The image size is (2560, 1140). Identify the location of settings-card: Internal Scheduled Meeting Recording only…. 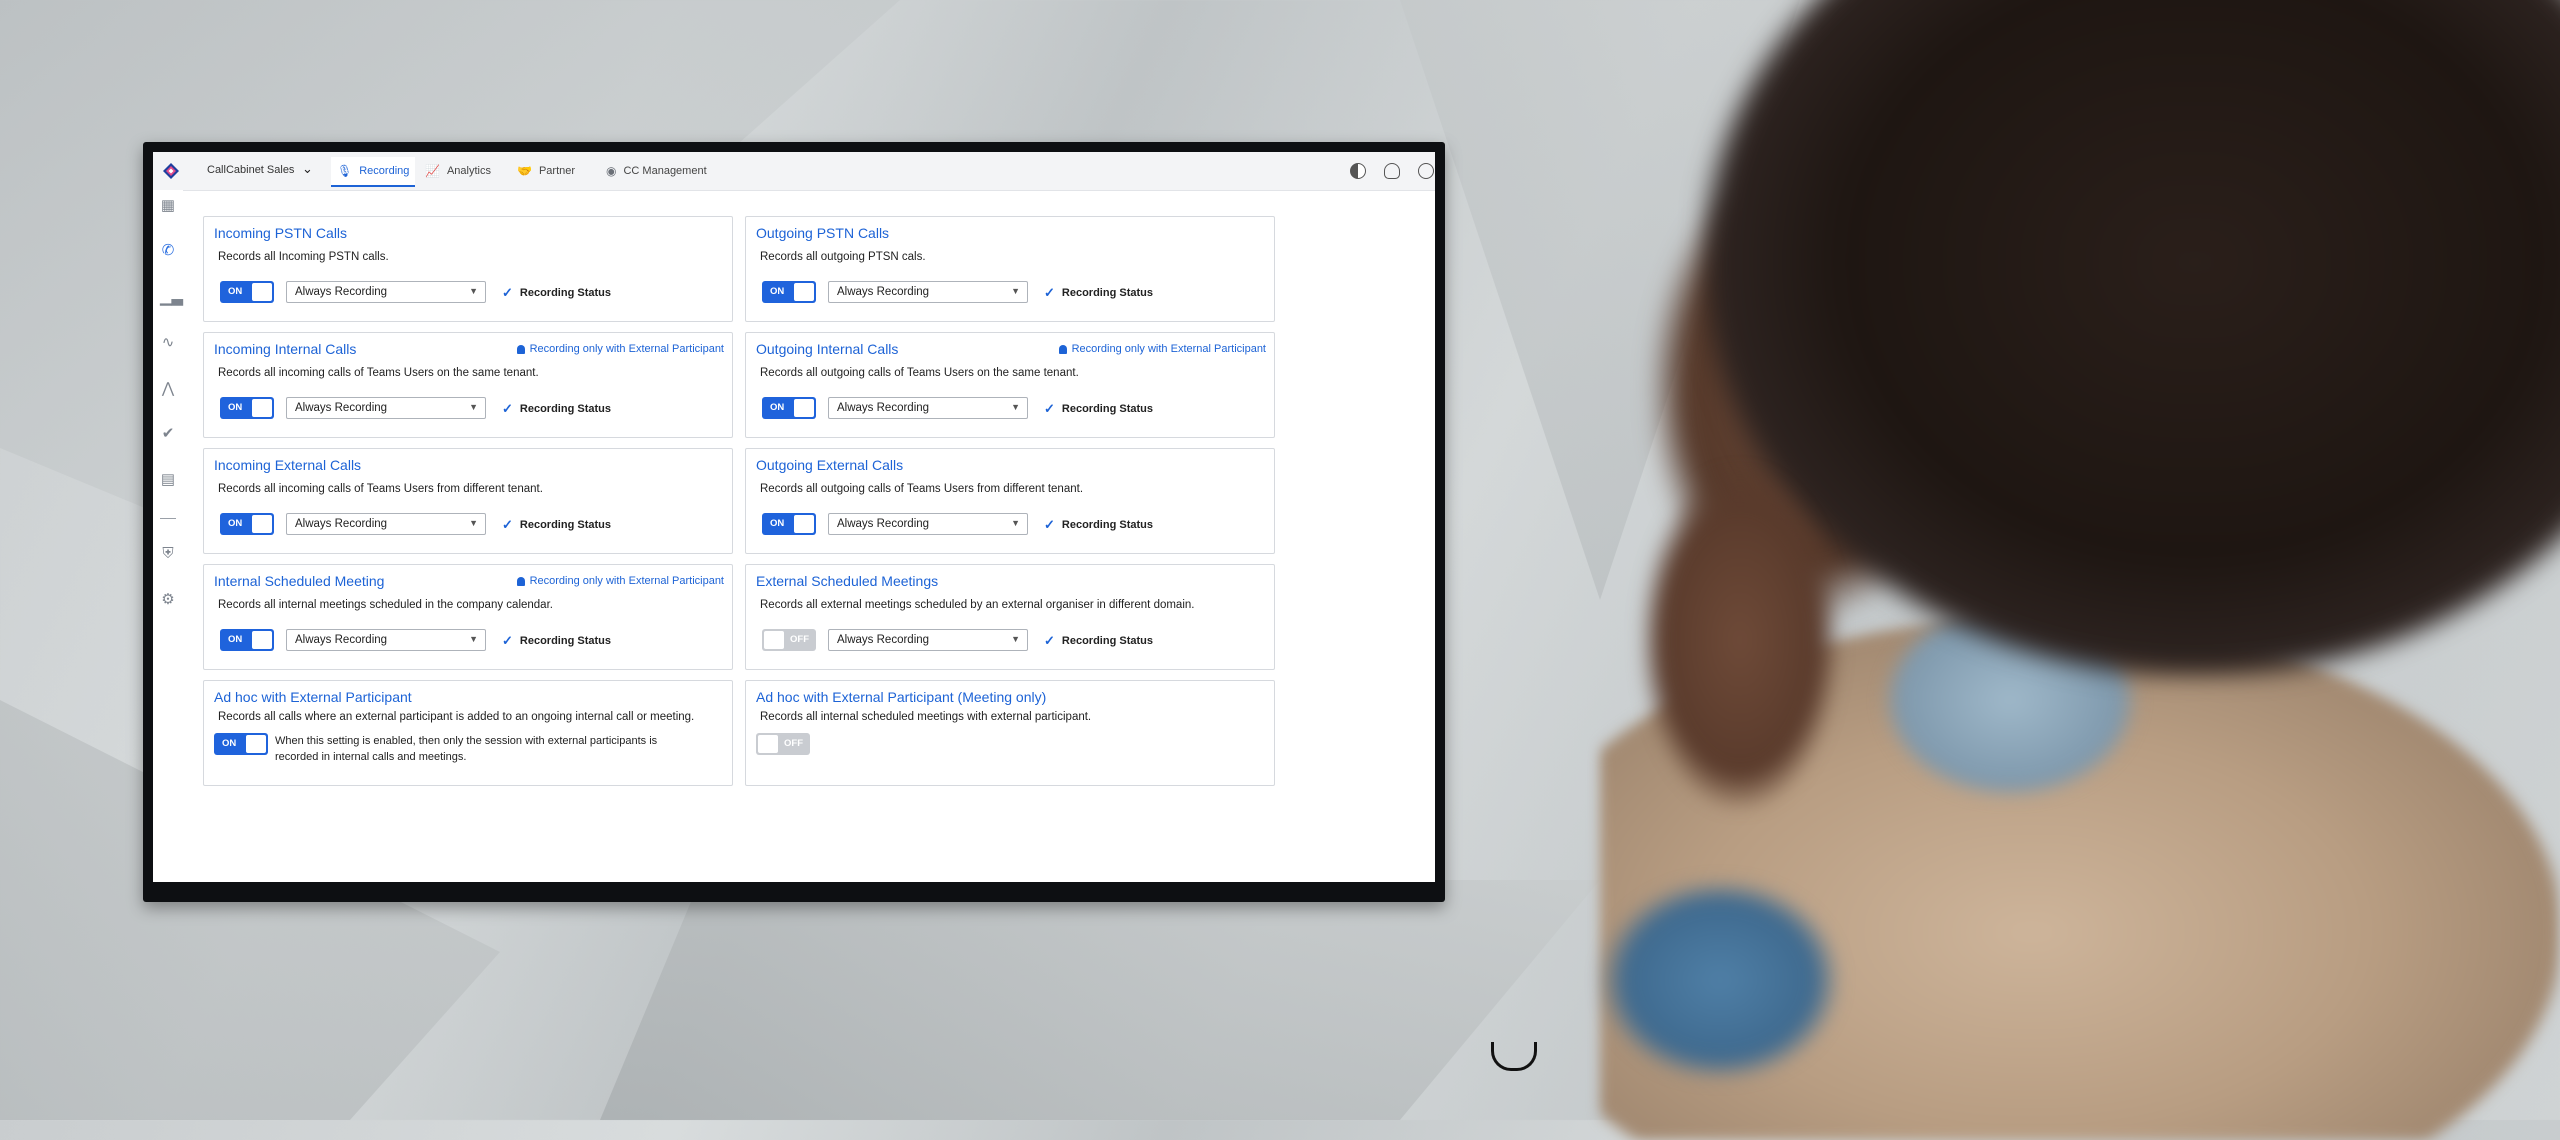
(468, 617).